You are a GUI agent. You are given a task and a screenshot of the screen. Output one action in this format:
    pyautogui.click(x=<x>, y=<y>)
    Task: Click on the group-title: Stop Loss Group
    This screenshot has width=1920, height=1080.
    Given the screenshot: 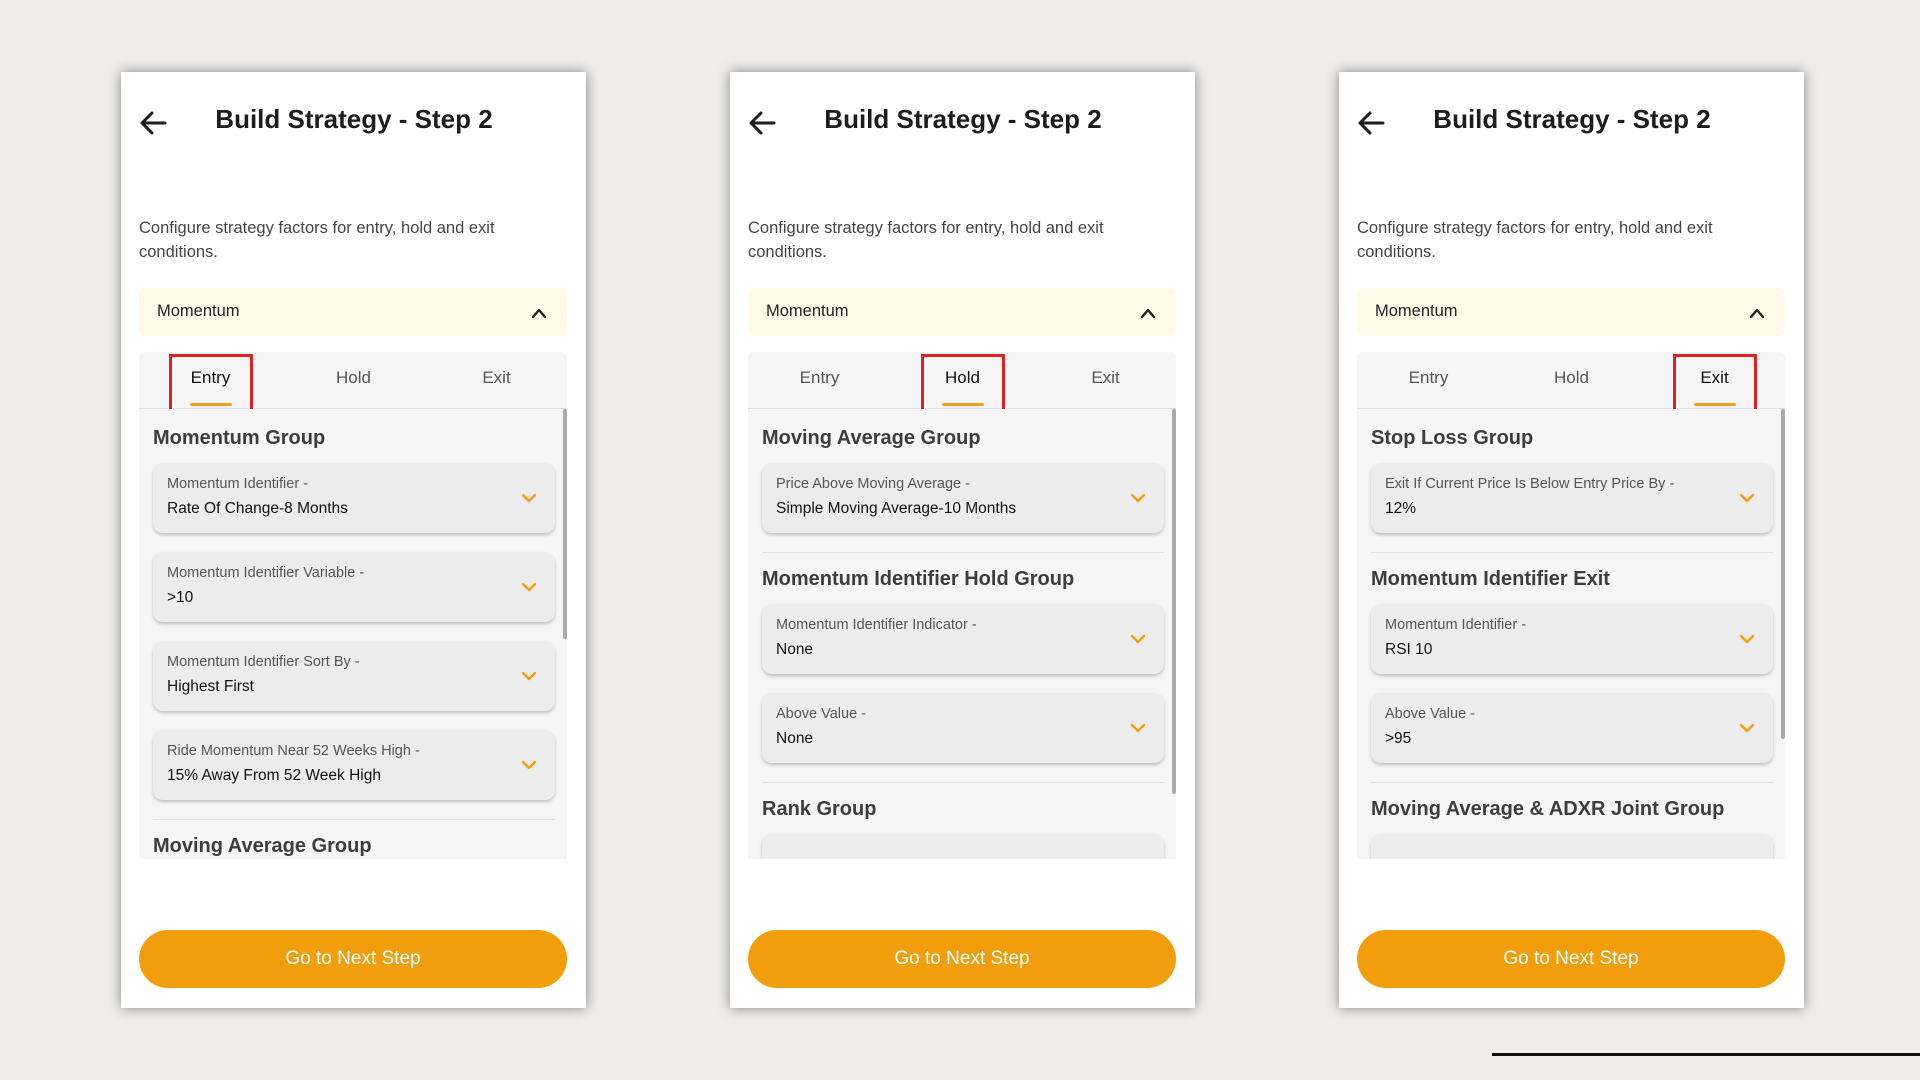 What is the action you would take?
    pyautogui.click(x=1452, y=438)
    